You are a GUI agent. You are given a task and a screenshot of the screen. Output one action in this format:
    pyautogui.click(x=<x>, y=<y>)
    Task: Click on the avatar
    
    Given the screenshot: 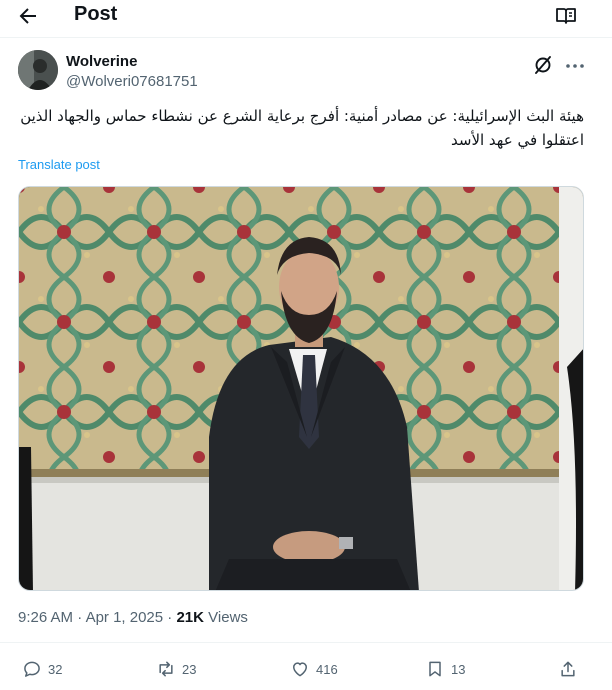 What is the action you would take?
    pyautogui.click(x=38, y=70)
    